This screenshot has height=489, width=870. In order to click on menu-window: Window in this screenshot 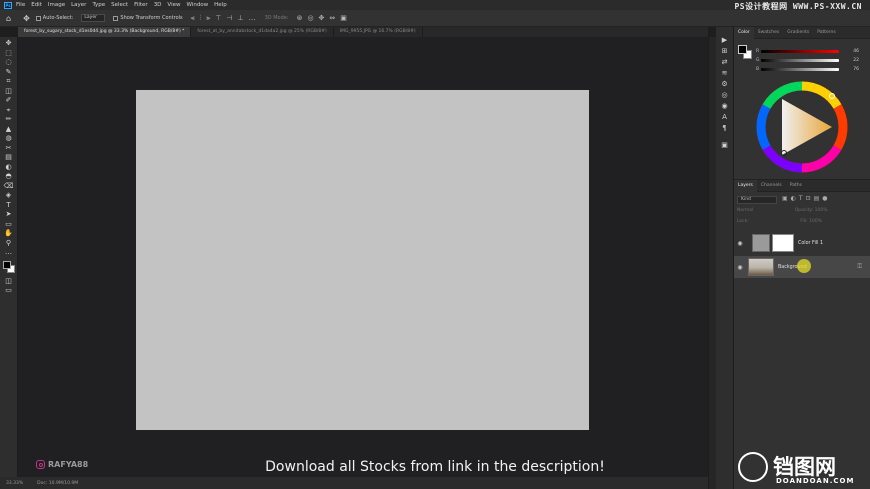, I will do `click(197, 5)`.